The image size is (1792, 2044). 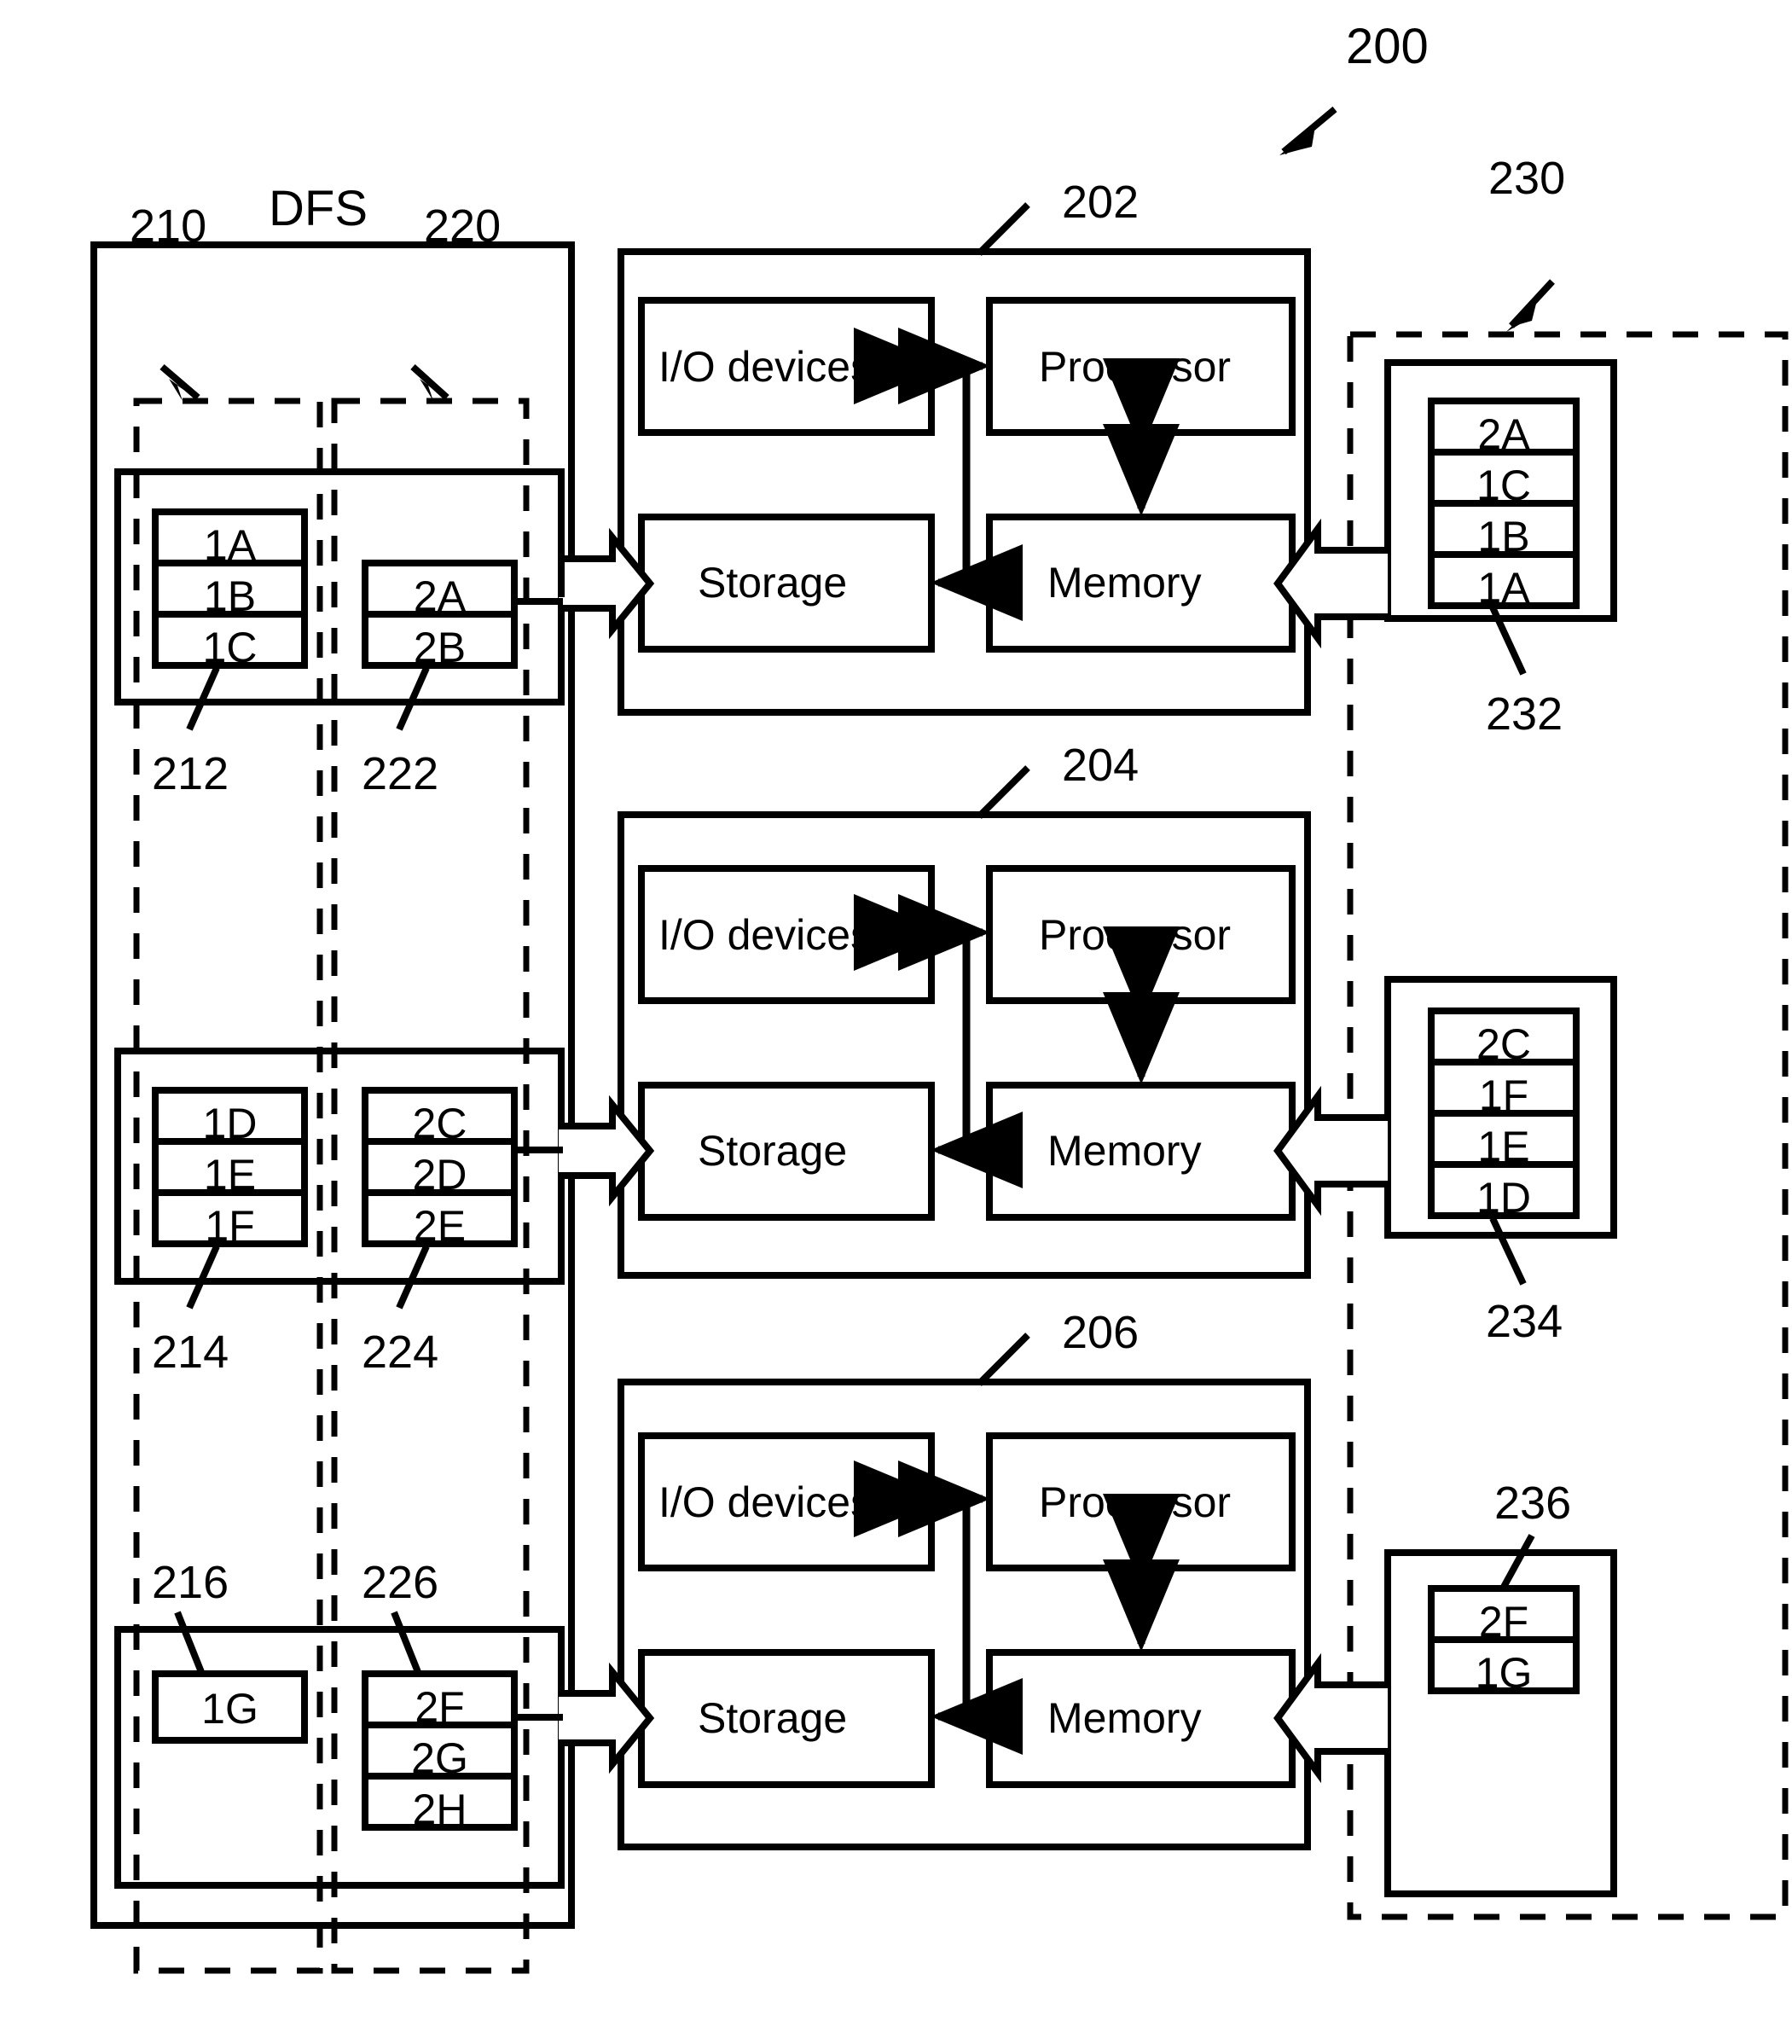 What do you see at coordinates (1125, 1151) in the screenshot?
I see `node-204-memory-label: Memory` at bounding box center [1125, 1151].